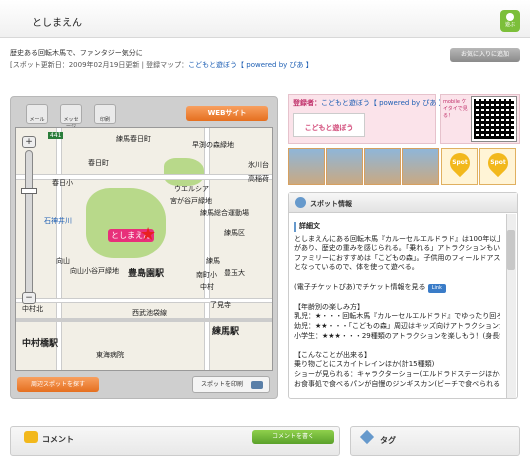  I want to click on registered-map-link: こどもと遊ぼう【 powered by ぴあ 】, so click(250, 65).